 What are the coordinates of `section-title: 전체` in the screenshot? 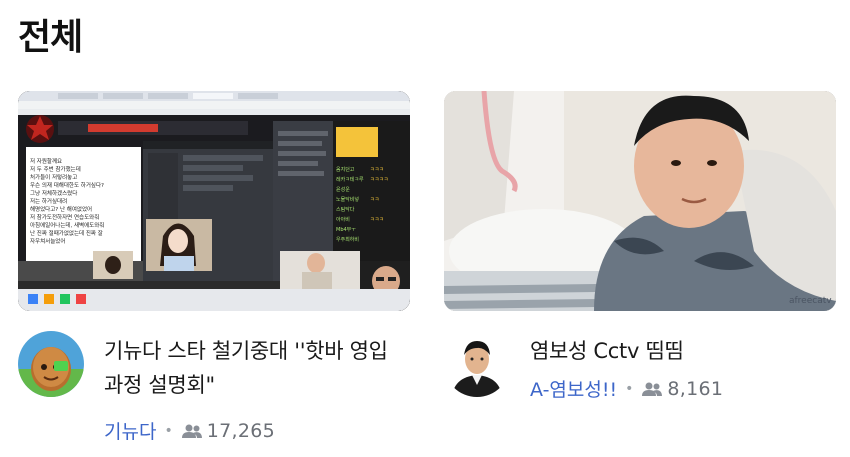 It's located at (50, 37).